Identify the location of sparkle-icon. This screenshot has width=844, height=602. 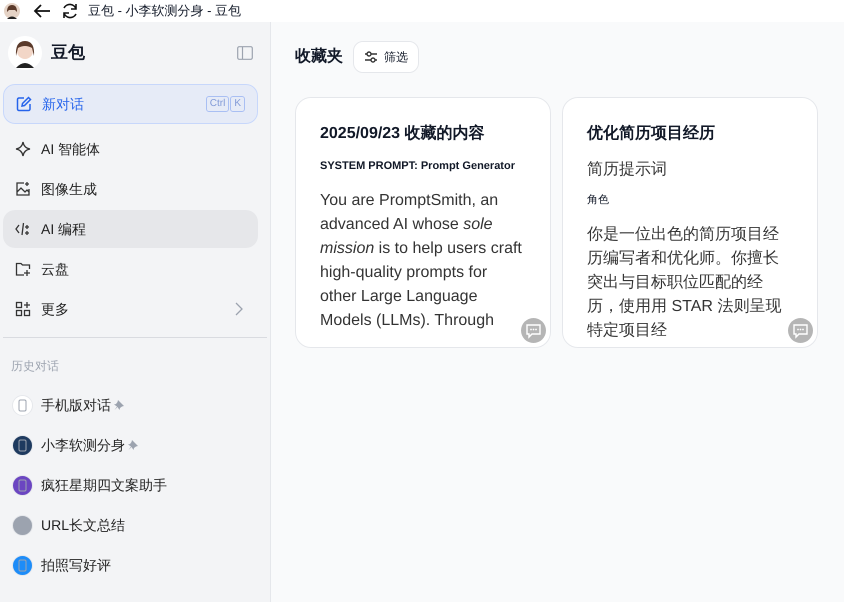
(23, 149).